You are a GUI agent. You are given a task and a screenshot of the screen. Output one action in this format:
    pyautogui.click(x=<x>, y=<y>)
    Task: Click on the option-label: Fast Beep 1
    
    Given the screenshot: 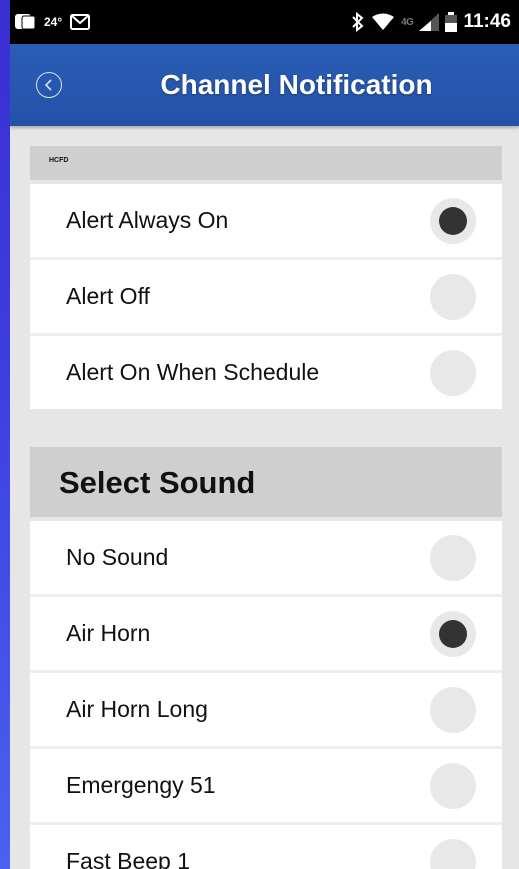 What is the action you would take?
    pyautogui.click(x=128, y=858)
    